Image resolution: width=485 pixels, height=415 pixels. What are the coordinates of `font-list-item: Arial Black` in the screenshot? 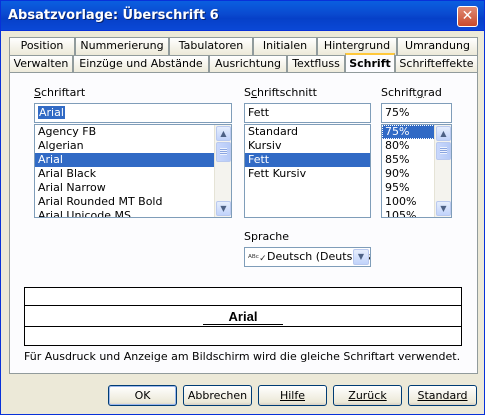 It's located at (133, 174).